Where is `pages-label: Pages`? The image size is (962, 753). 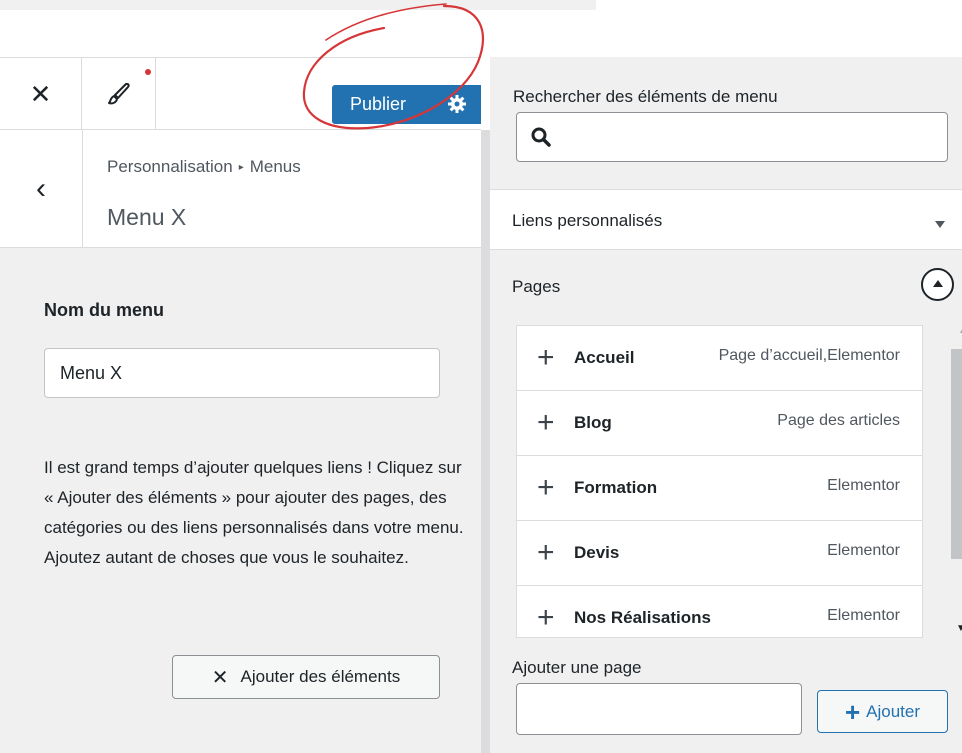 pages-label: Pages is located at coordinates (536, 286).